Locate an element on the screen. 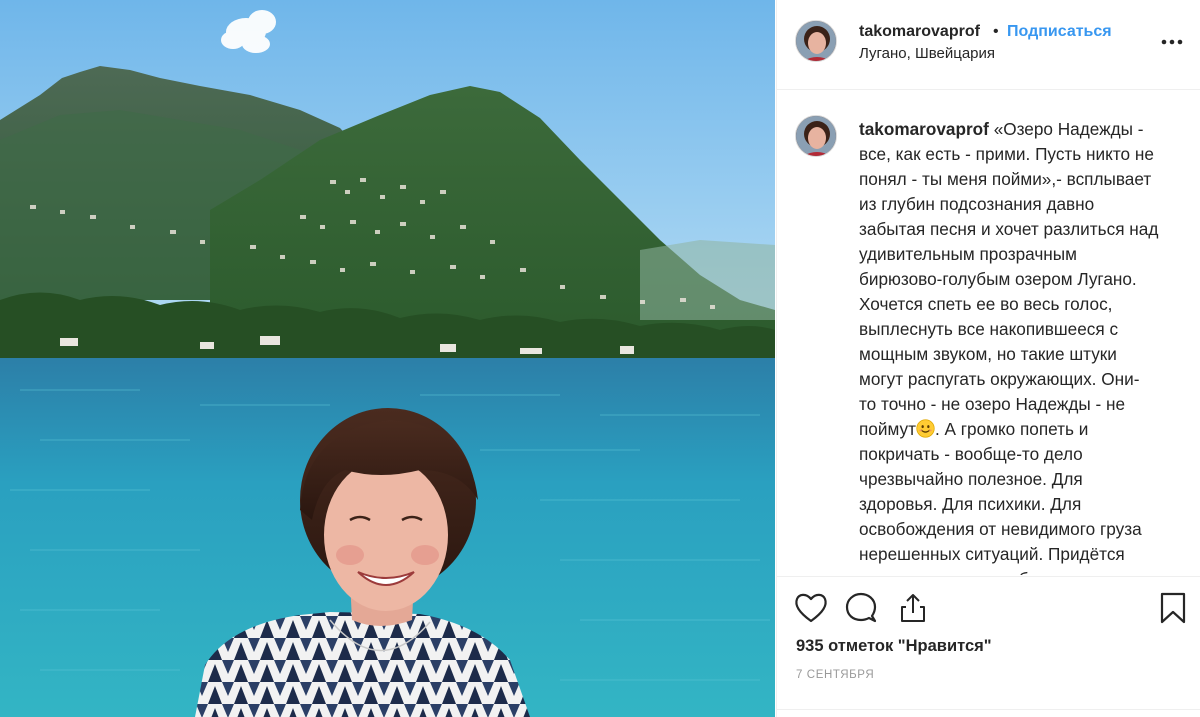 The height and width of the screenshot is (717, 1200). like-button is located at coordinates (811, 608).